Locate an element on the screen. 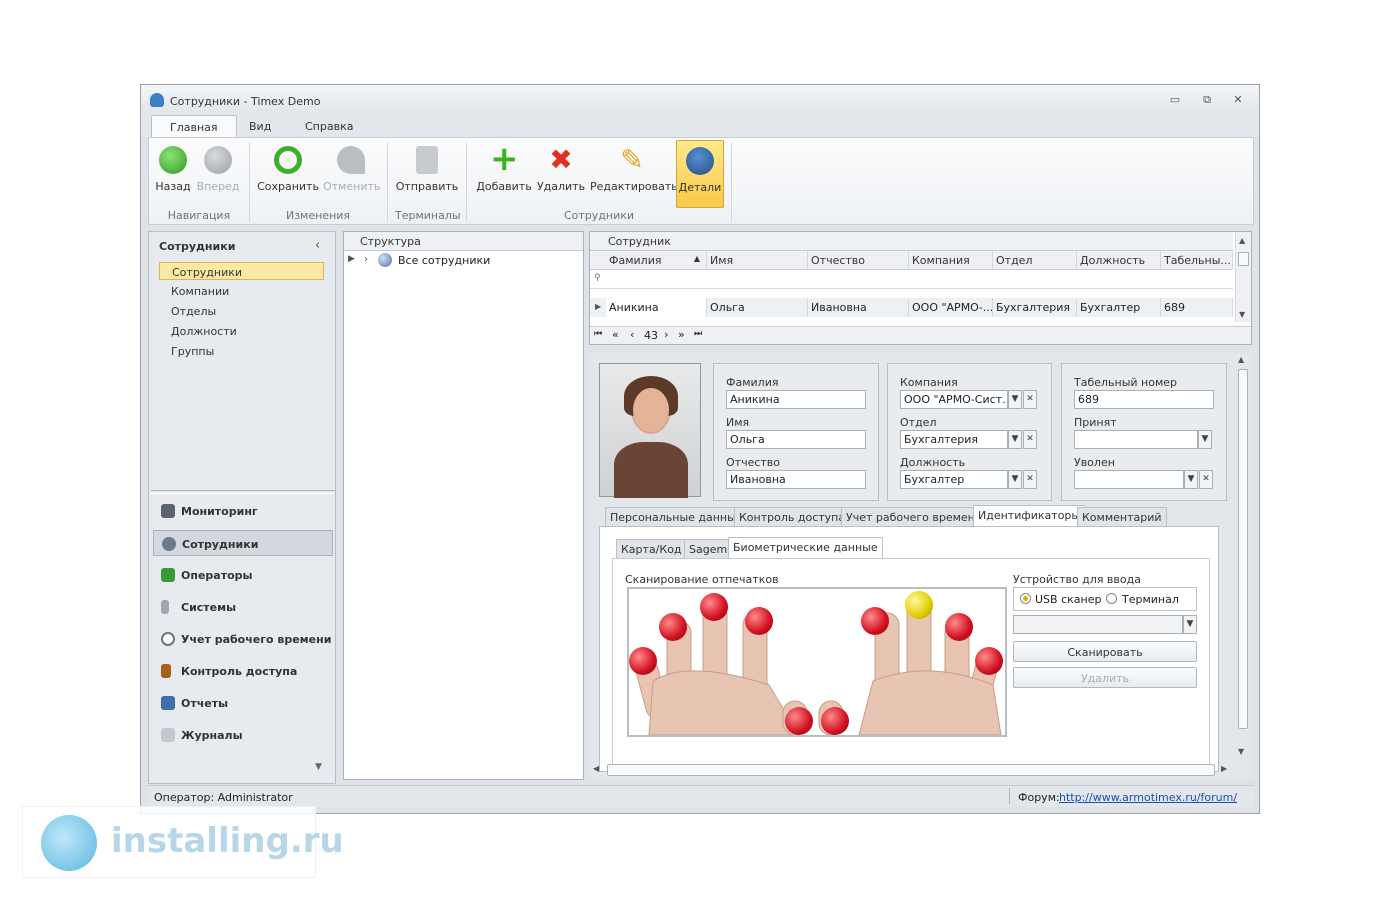 The height and width of the screenshot is (900, 1400). fired-date is located at coordinates (1129, 479).